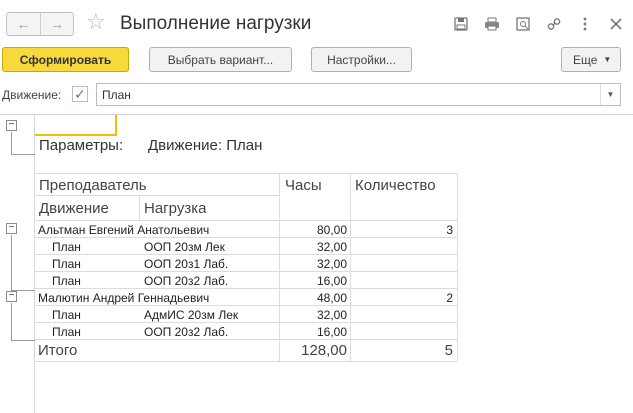 The height and width of the screenshot is (413, 633). I want to click on group-count: 2, so click(449, 298).